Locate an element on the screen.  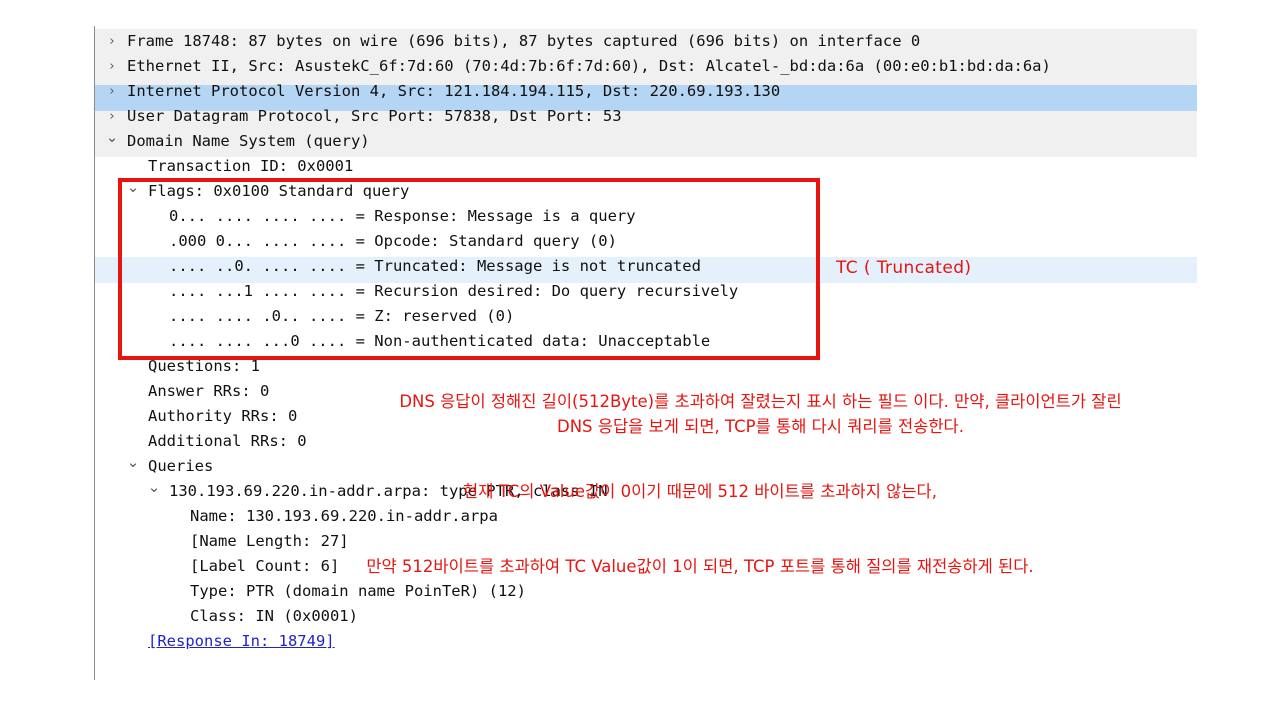
tree-row-label: Flags: 0x0100 Standard query is located at coordinates (279, 191).